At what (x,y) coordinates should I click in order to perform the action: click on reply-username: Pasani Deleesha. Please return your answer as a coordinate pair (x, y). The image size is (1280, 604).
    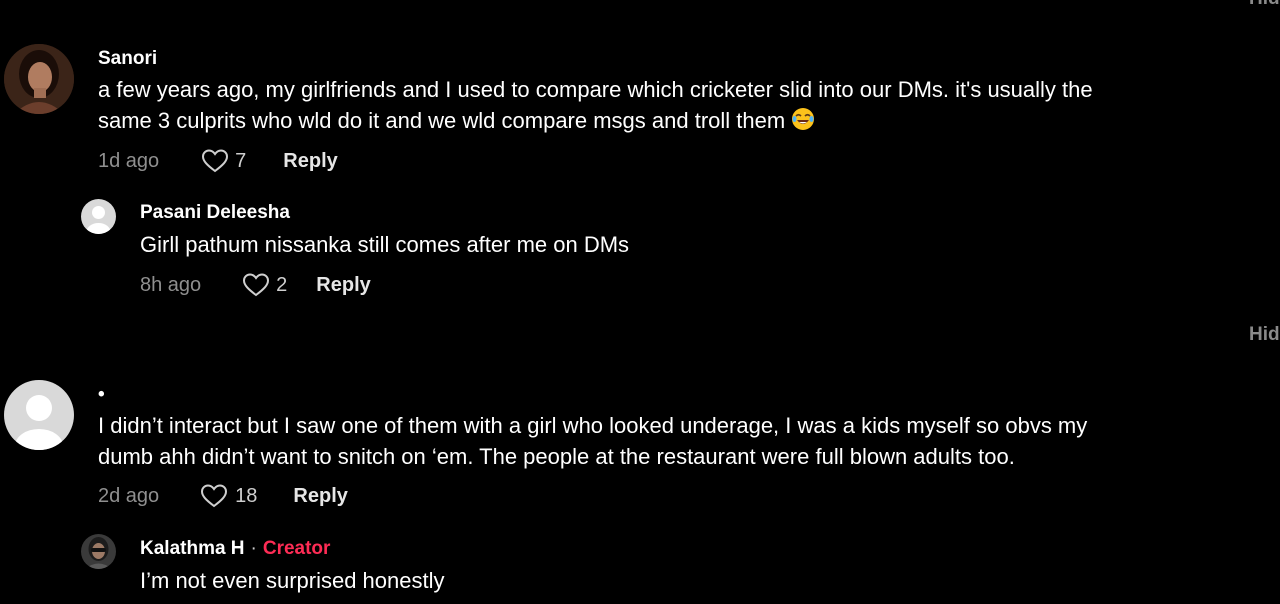
    Looking at the image, I should click on (215, 213).